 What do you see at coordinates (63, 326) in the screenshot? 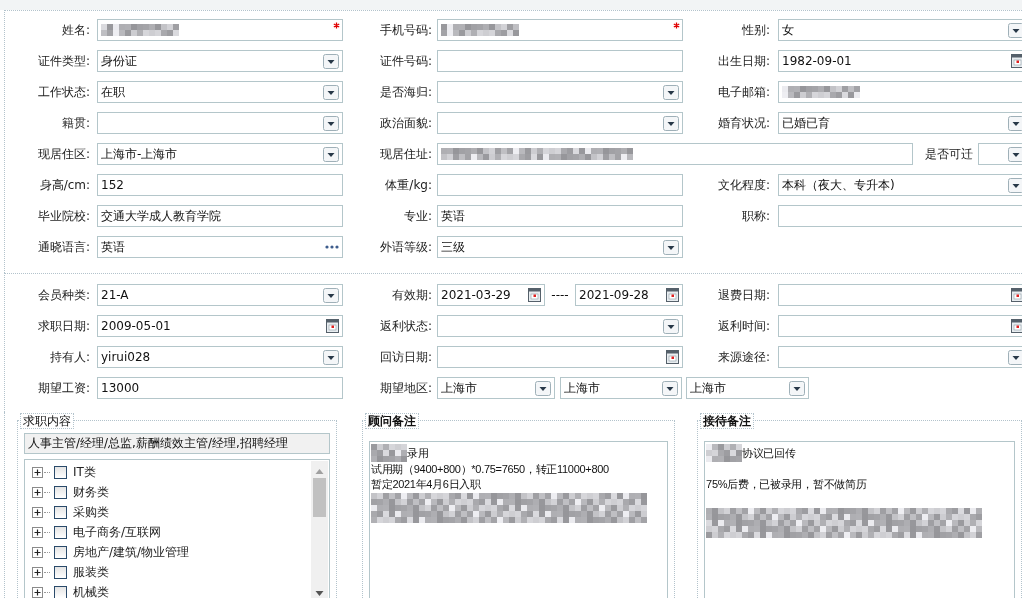
I see `field-label: 求职日期:` at bounding box center [63, 326].